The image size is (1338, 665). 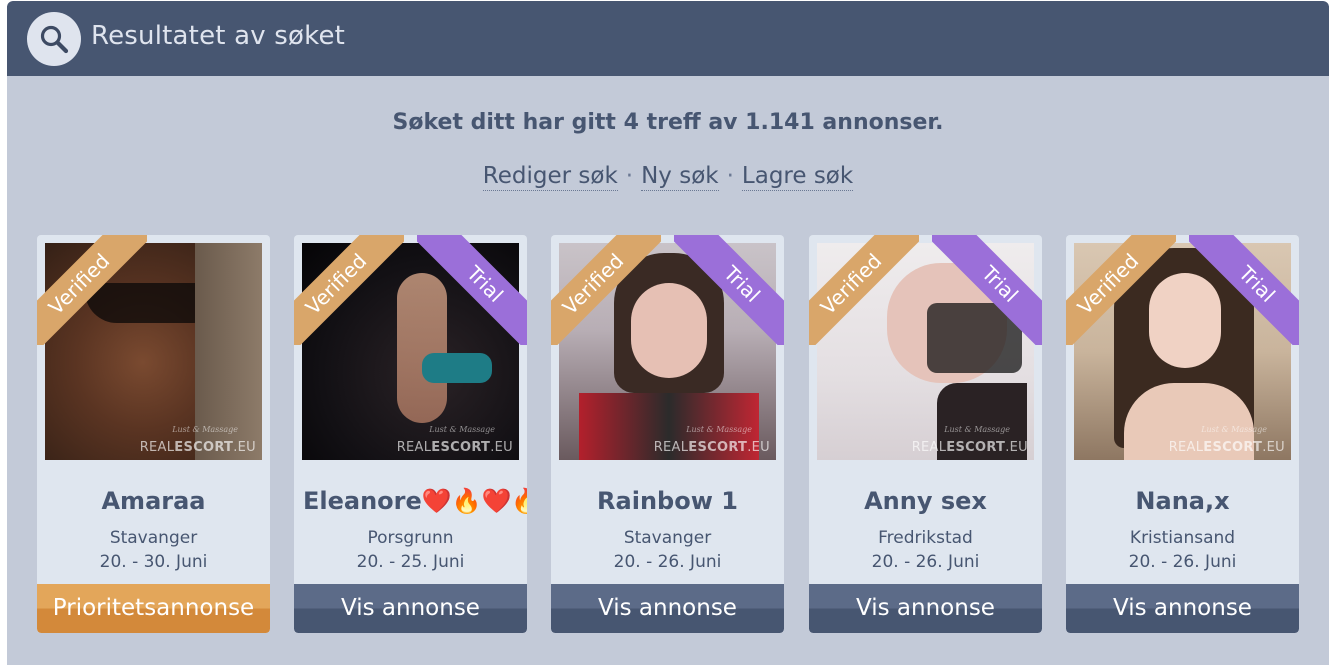 I want to click on listing-name: Nana,x, so click(x=1182, y=501).